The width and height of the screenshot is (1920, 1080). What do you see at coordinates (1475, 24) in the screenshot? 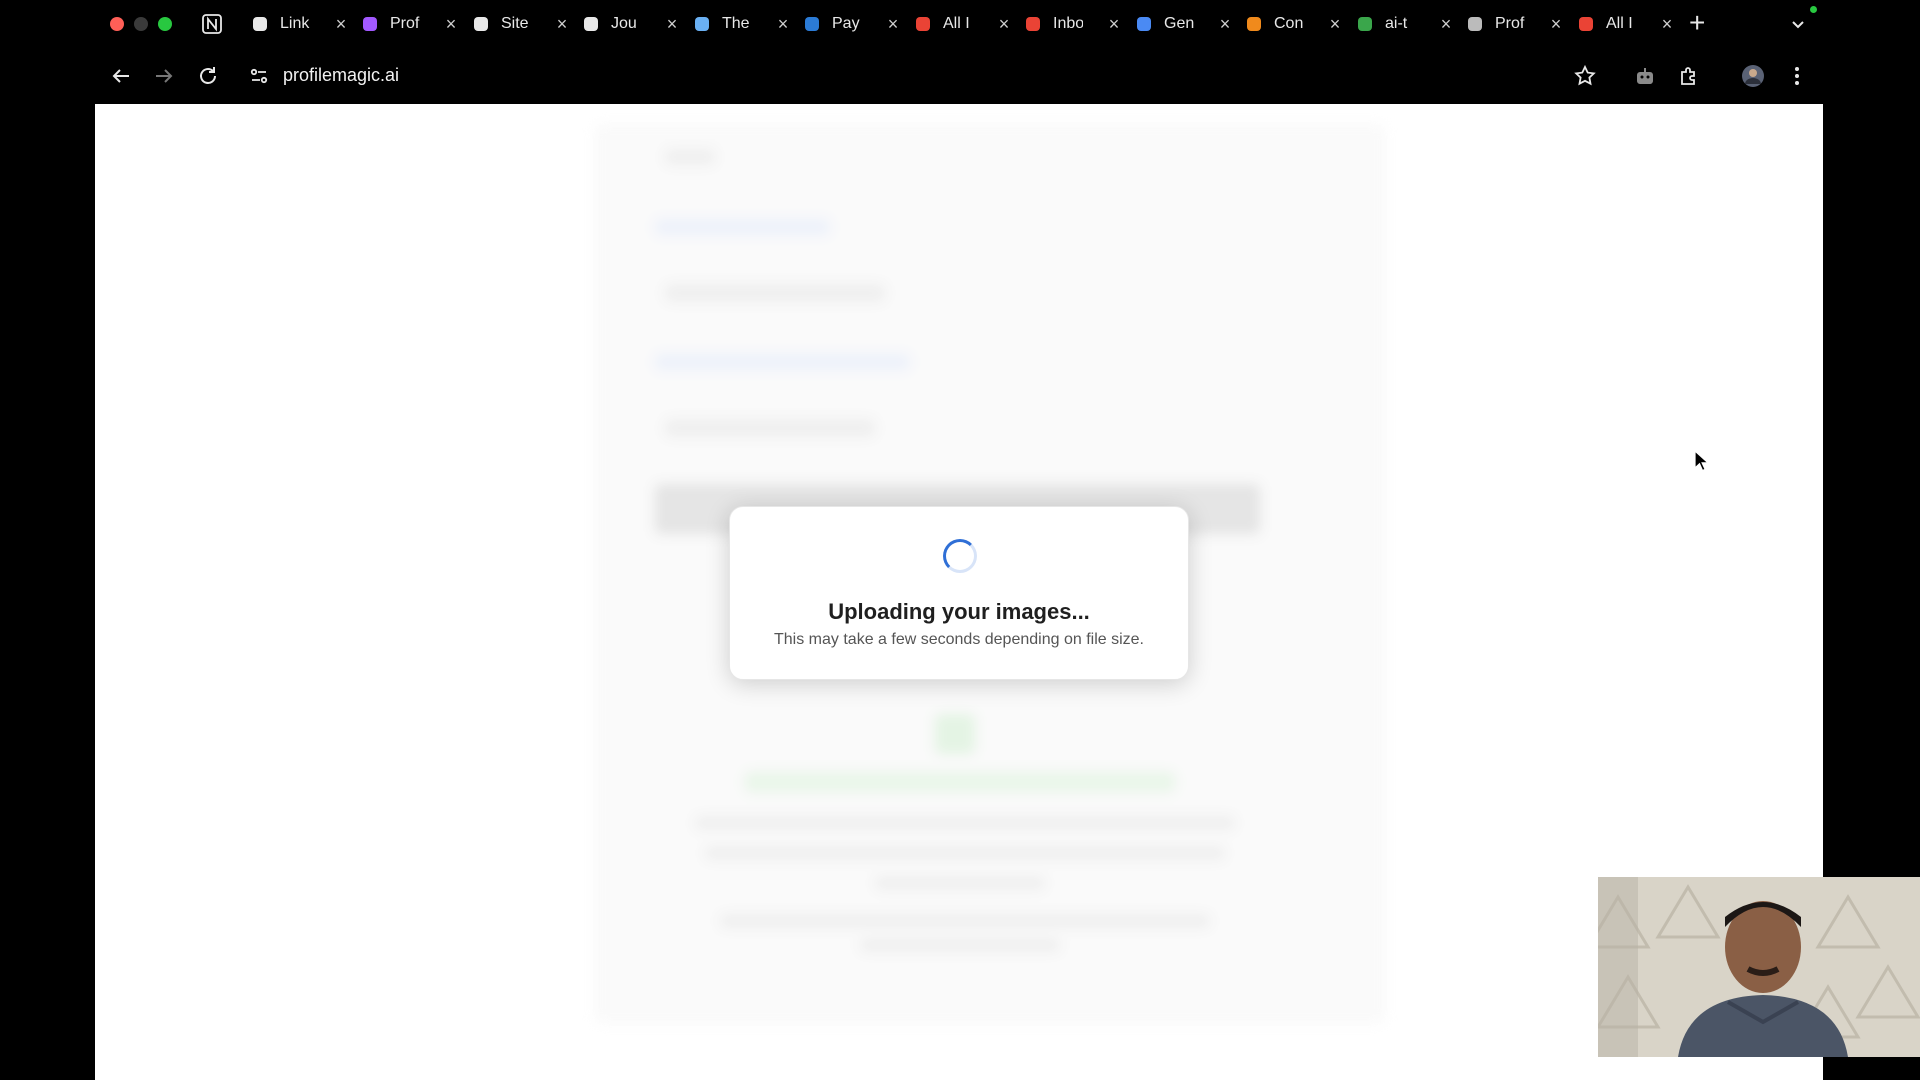
I see `photo-icon` at bounding box center [1475, 24].